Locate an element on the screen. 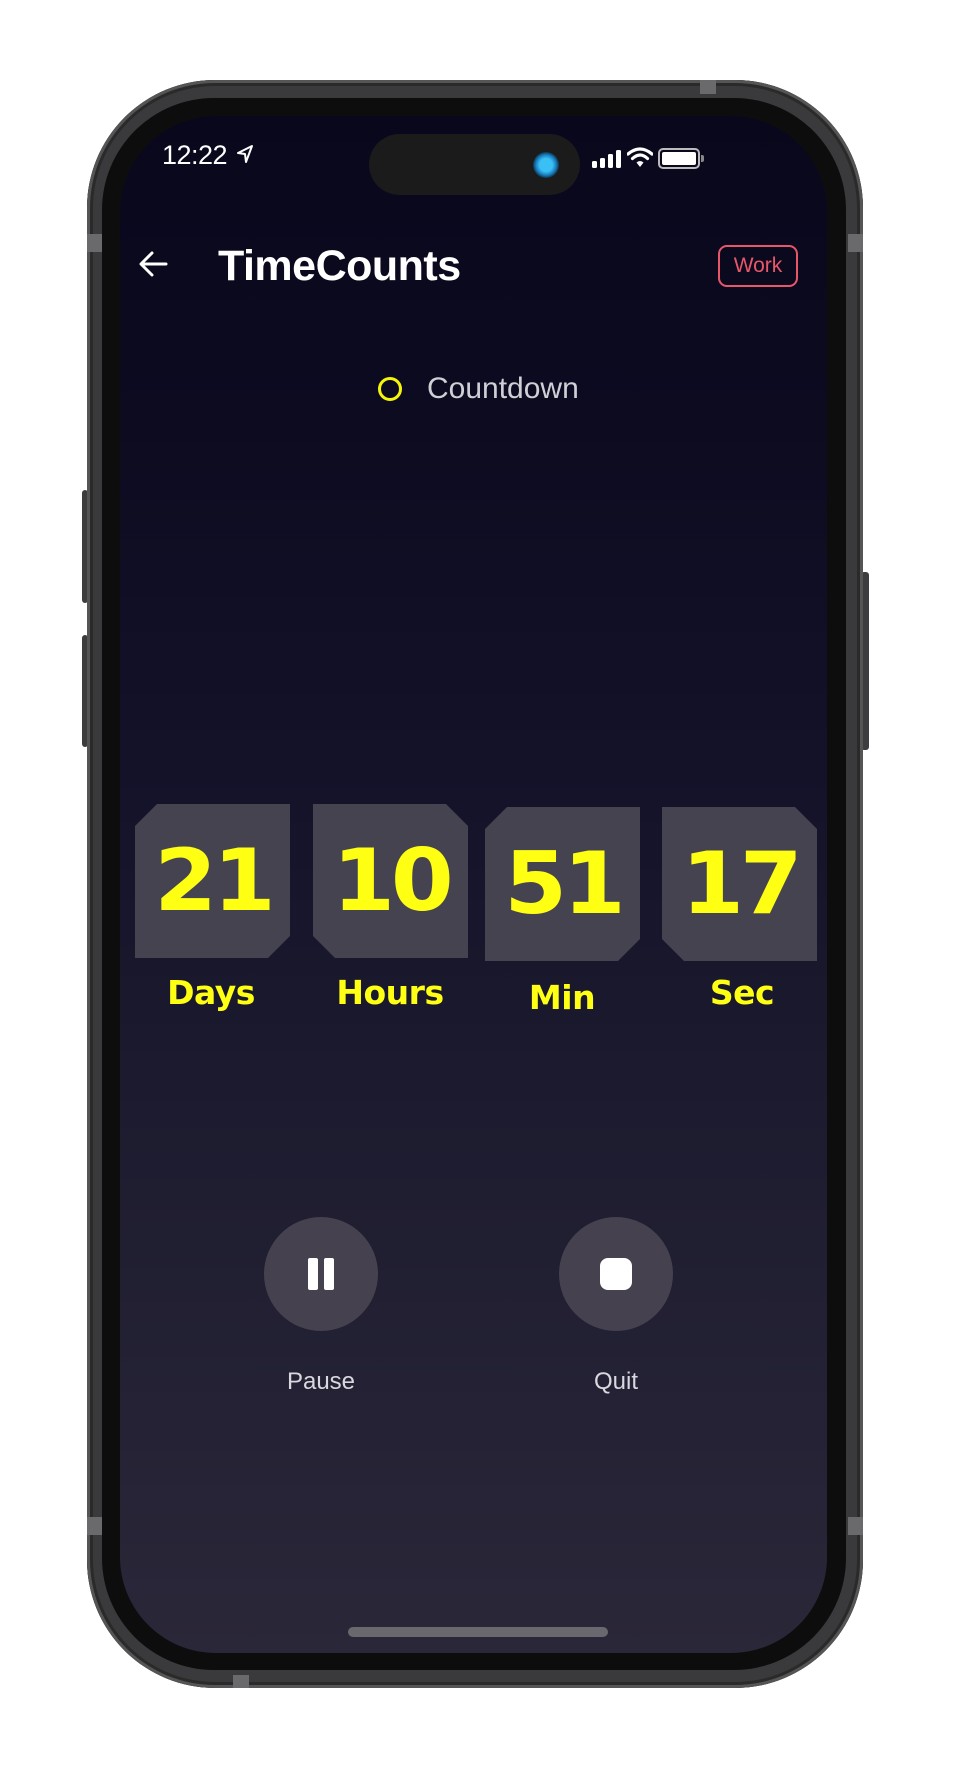  battery-icon is located at coordinates (681, 158).